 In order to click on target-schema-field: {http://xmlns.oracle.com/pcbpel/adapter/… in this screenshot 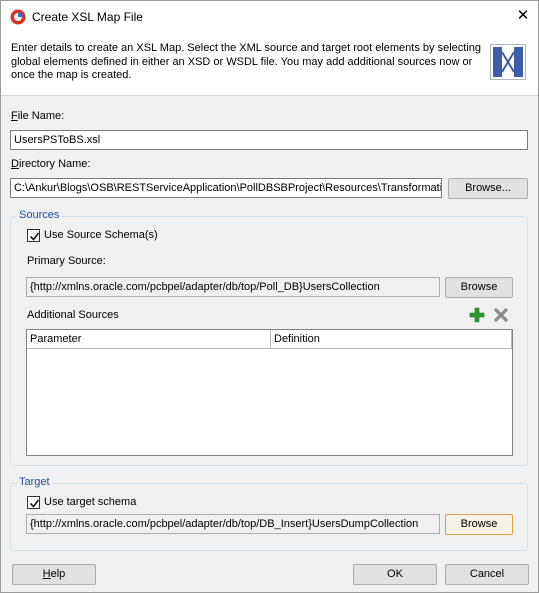, I will do `click(233, 524)`.